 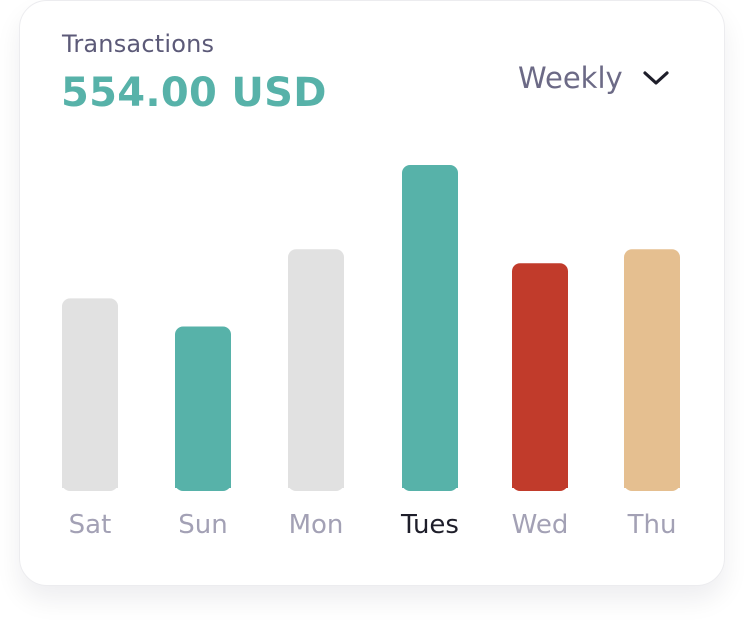 What do you see at coordinates (652, 525) in the screenshot?
I see `x-tick-label-thu: Thu` at bounding box center [652, 525].